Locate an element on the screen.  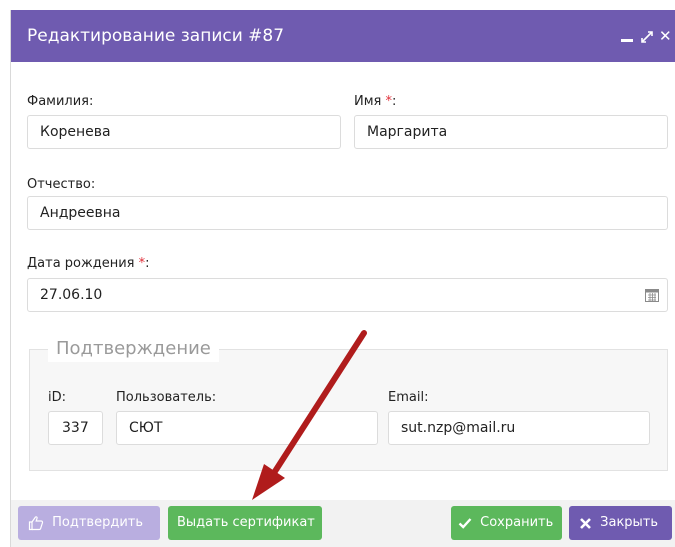
maximize-icon is located at coordinates (647, 36).